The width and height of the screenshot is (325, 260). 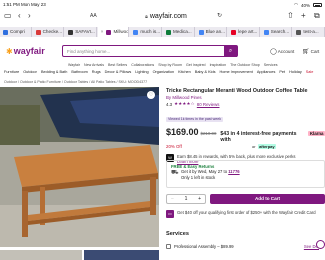 What do you see at coordinates (166, 17) in the screenshot?
I see `address-bar: 🔒︎ wayfair.com` at bounding box center [166, 17].